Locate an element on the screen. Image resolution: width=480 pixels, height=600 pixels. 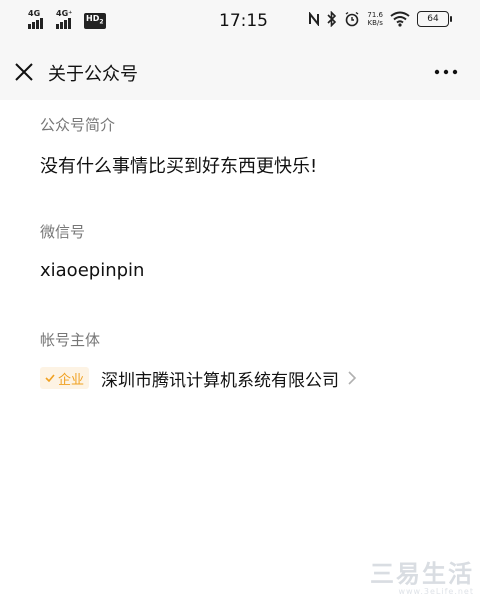
status-left: 4G 4G⁺ HD2 is located at coordinates (67, 19).